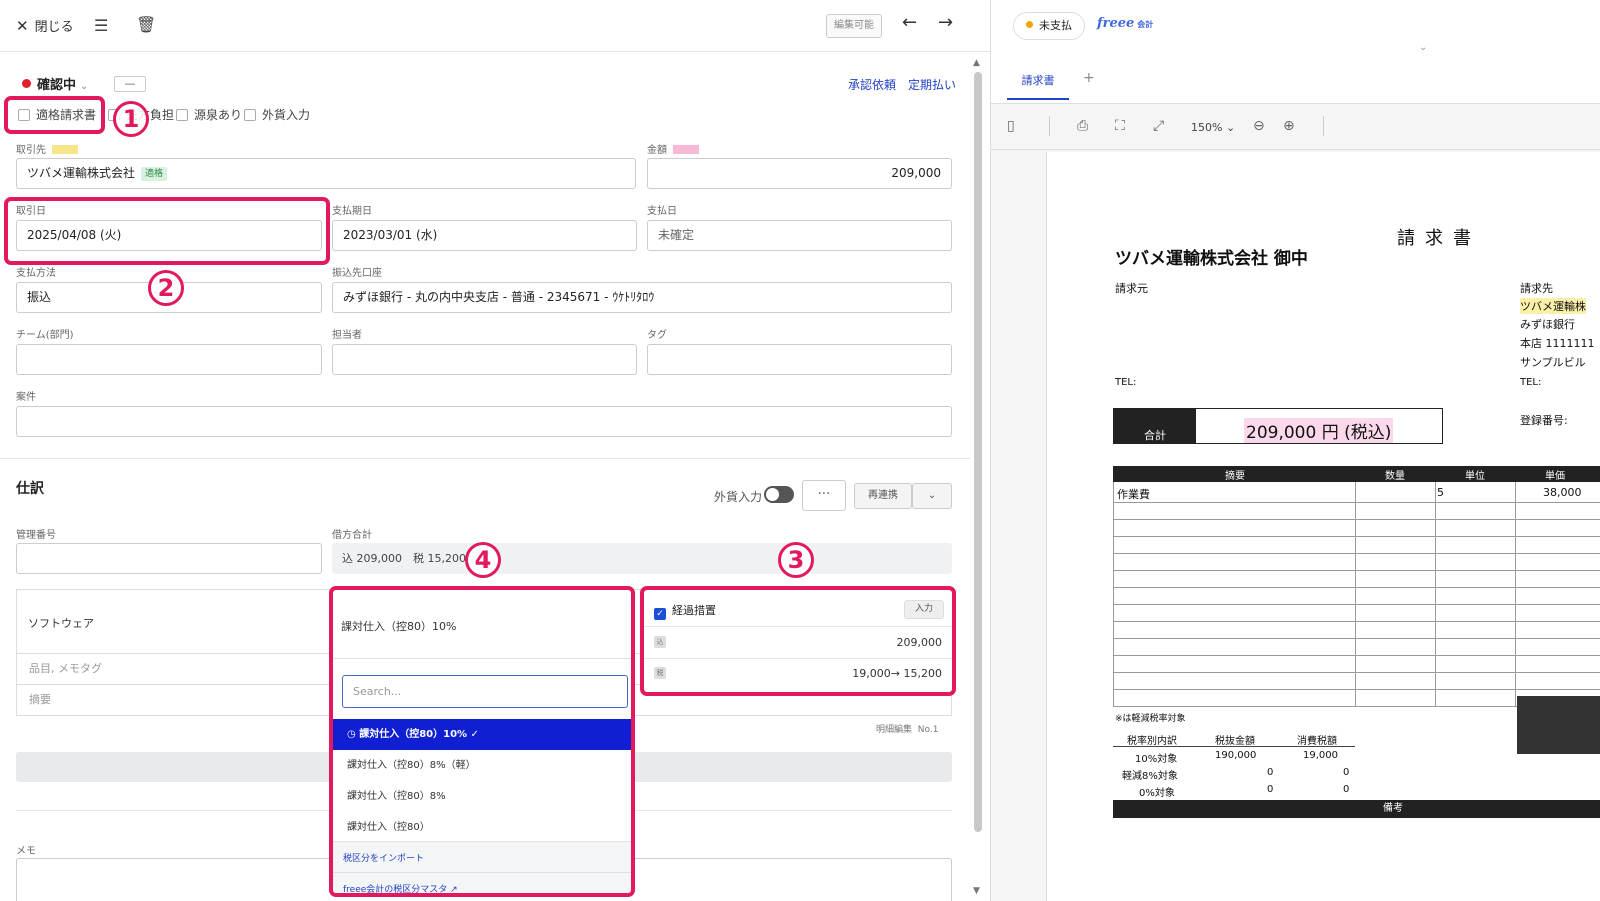 This screenshot has width=1600, height=901. I want to click on project-field, so click(484, 421).